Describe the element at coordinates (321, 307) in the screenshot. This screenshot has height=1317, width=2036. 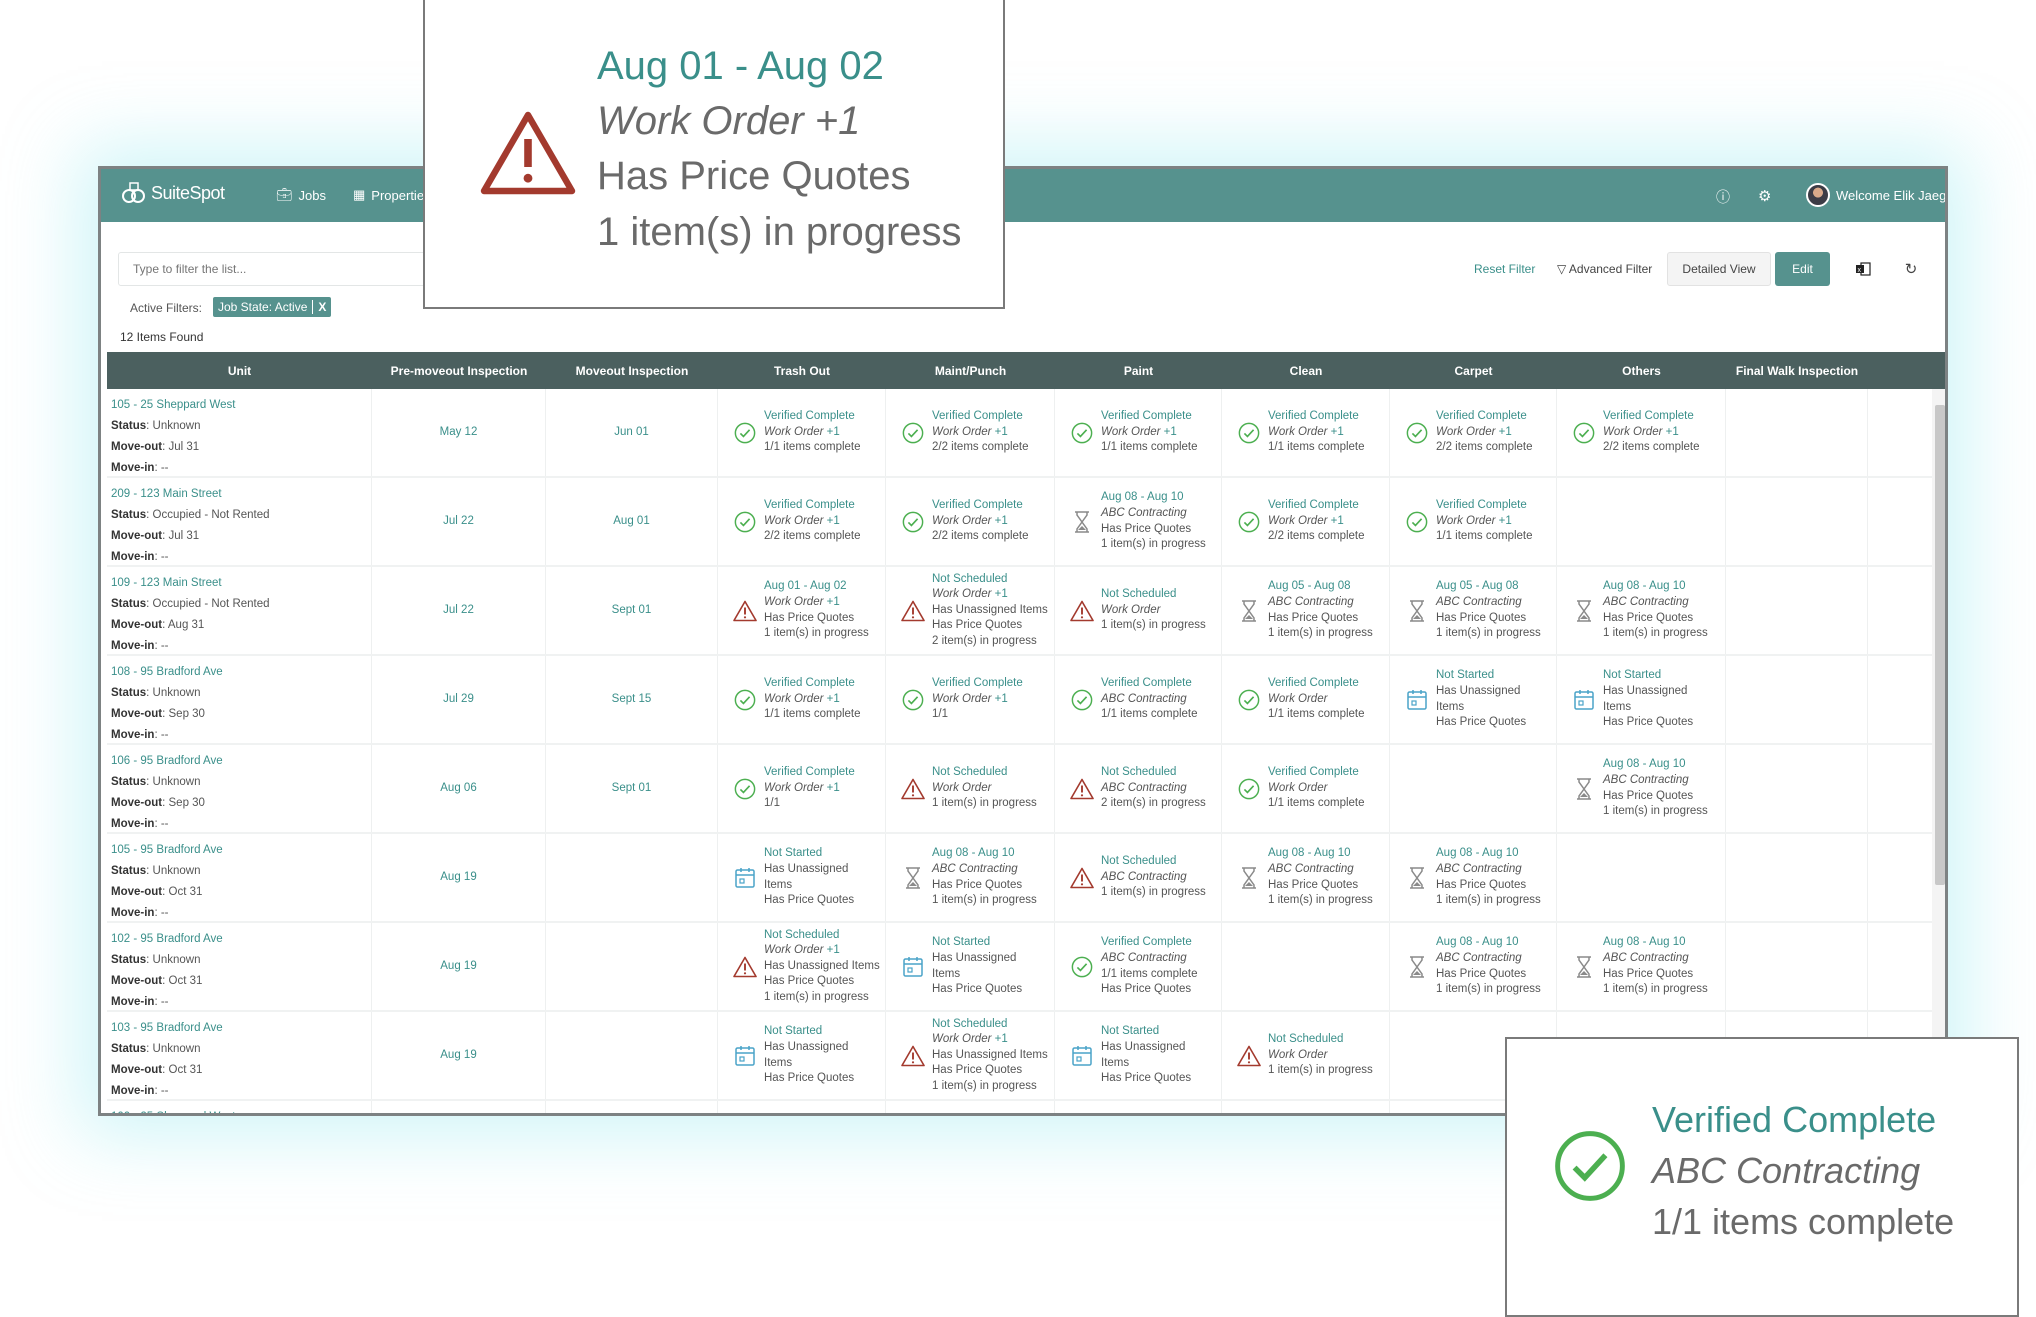
I see `remove-filter-button: X` at that location.